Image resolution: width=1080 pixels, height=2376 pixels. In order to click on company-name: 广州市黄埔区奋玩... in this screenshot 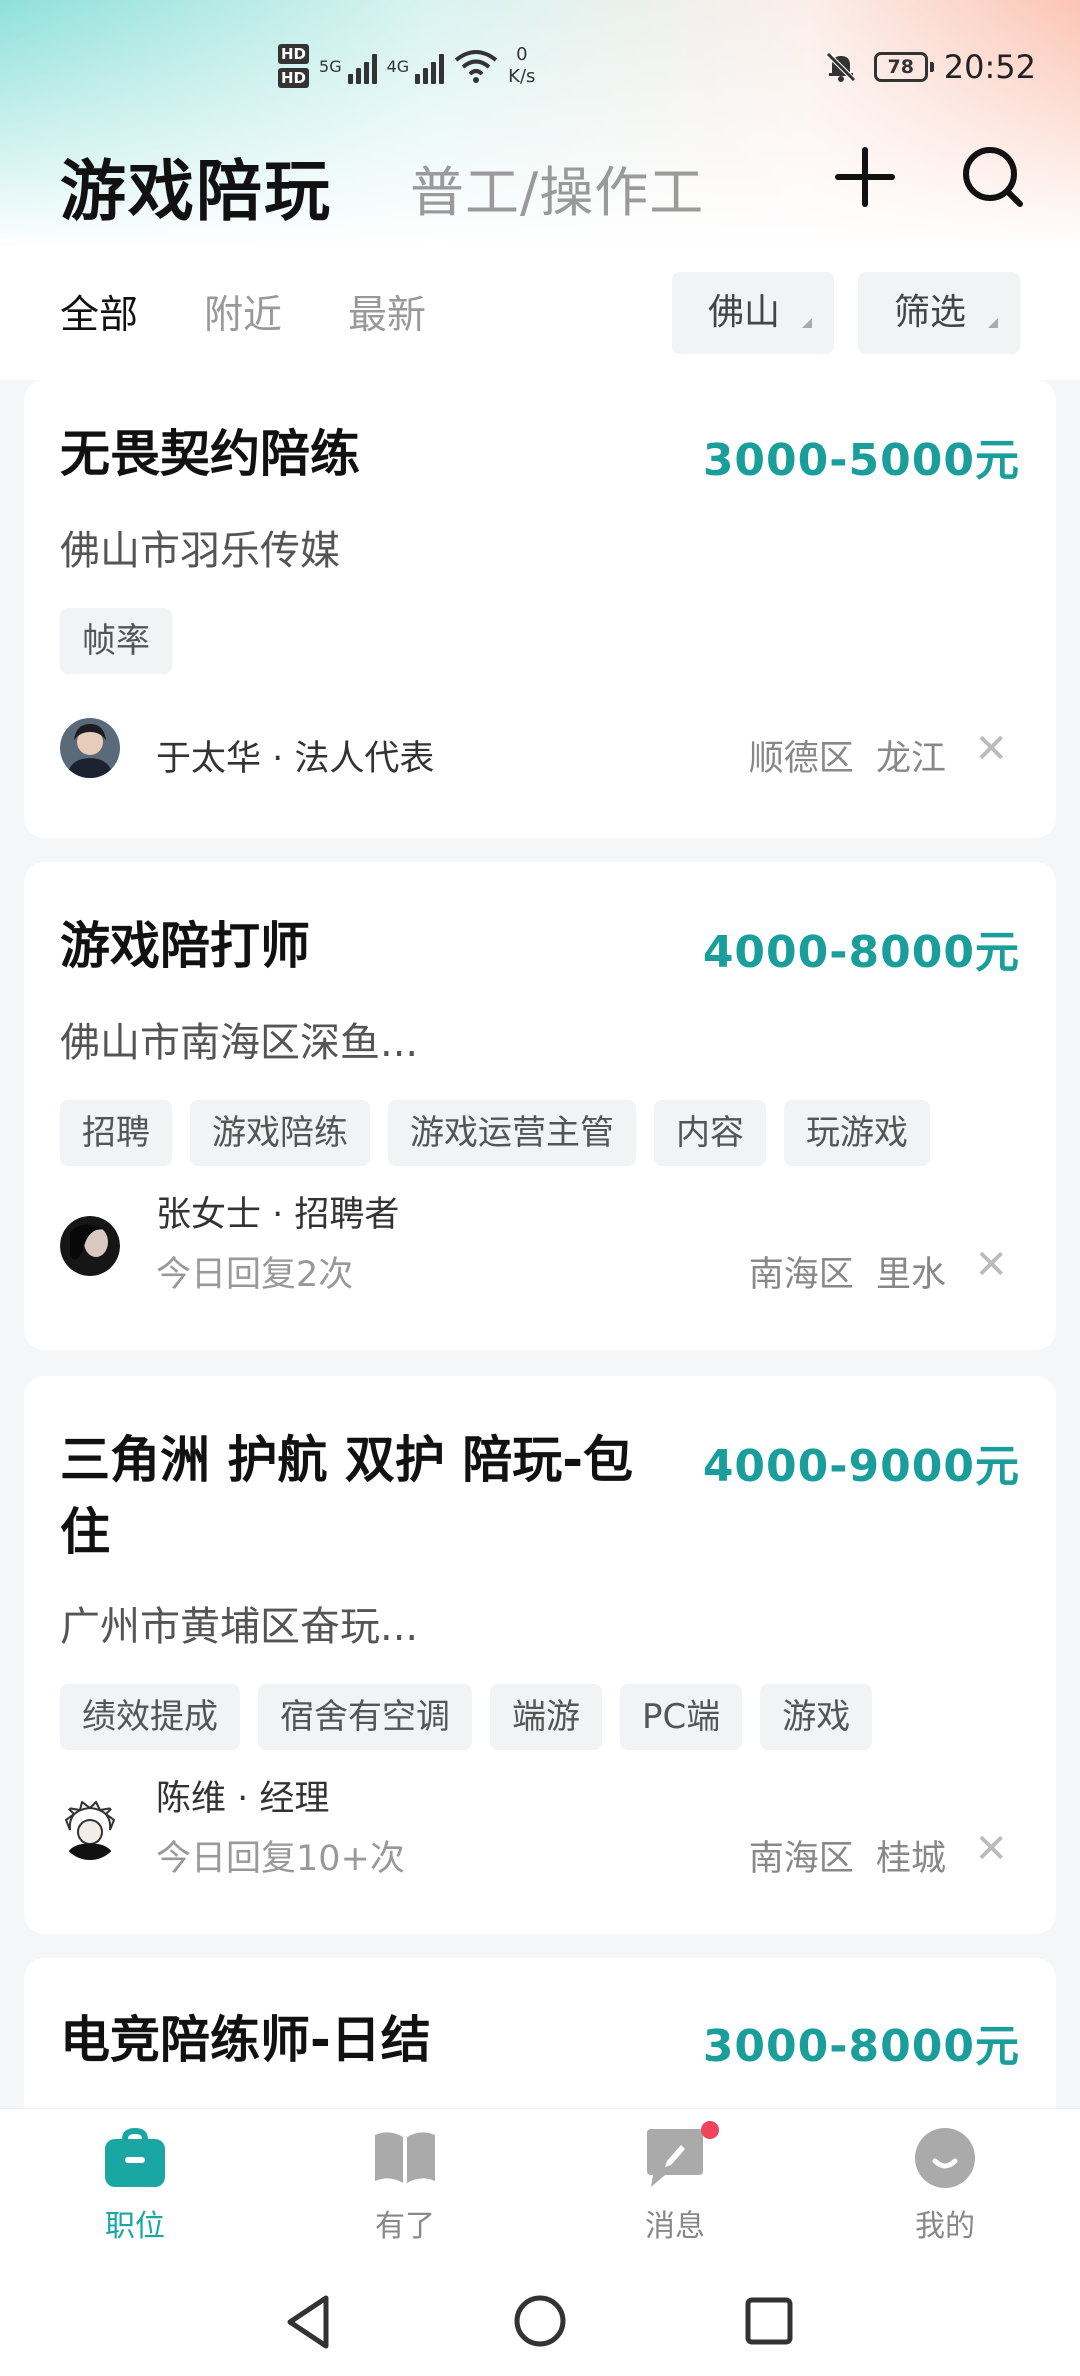, I will do `click(239, 1627)`.